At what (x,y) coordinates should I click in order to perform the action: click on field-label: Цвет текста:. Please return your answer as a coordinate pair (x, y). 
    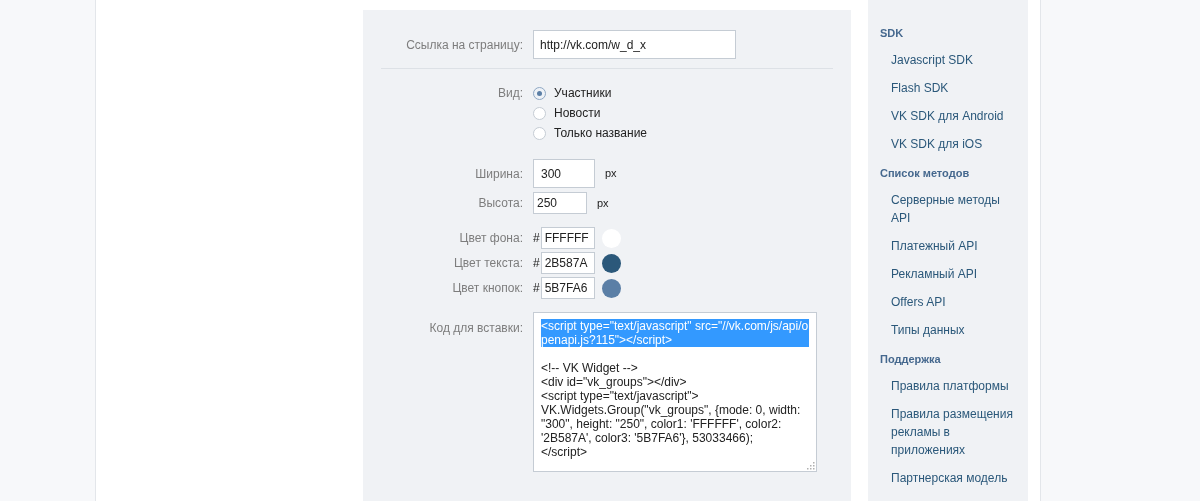
    Looking at the image, I should click on (488, 263).